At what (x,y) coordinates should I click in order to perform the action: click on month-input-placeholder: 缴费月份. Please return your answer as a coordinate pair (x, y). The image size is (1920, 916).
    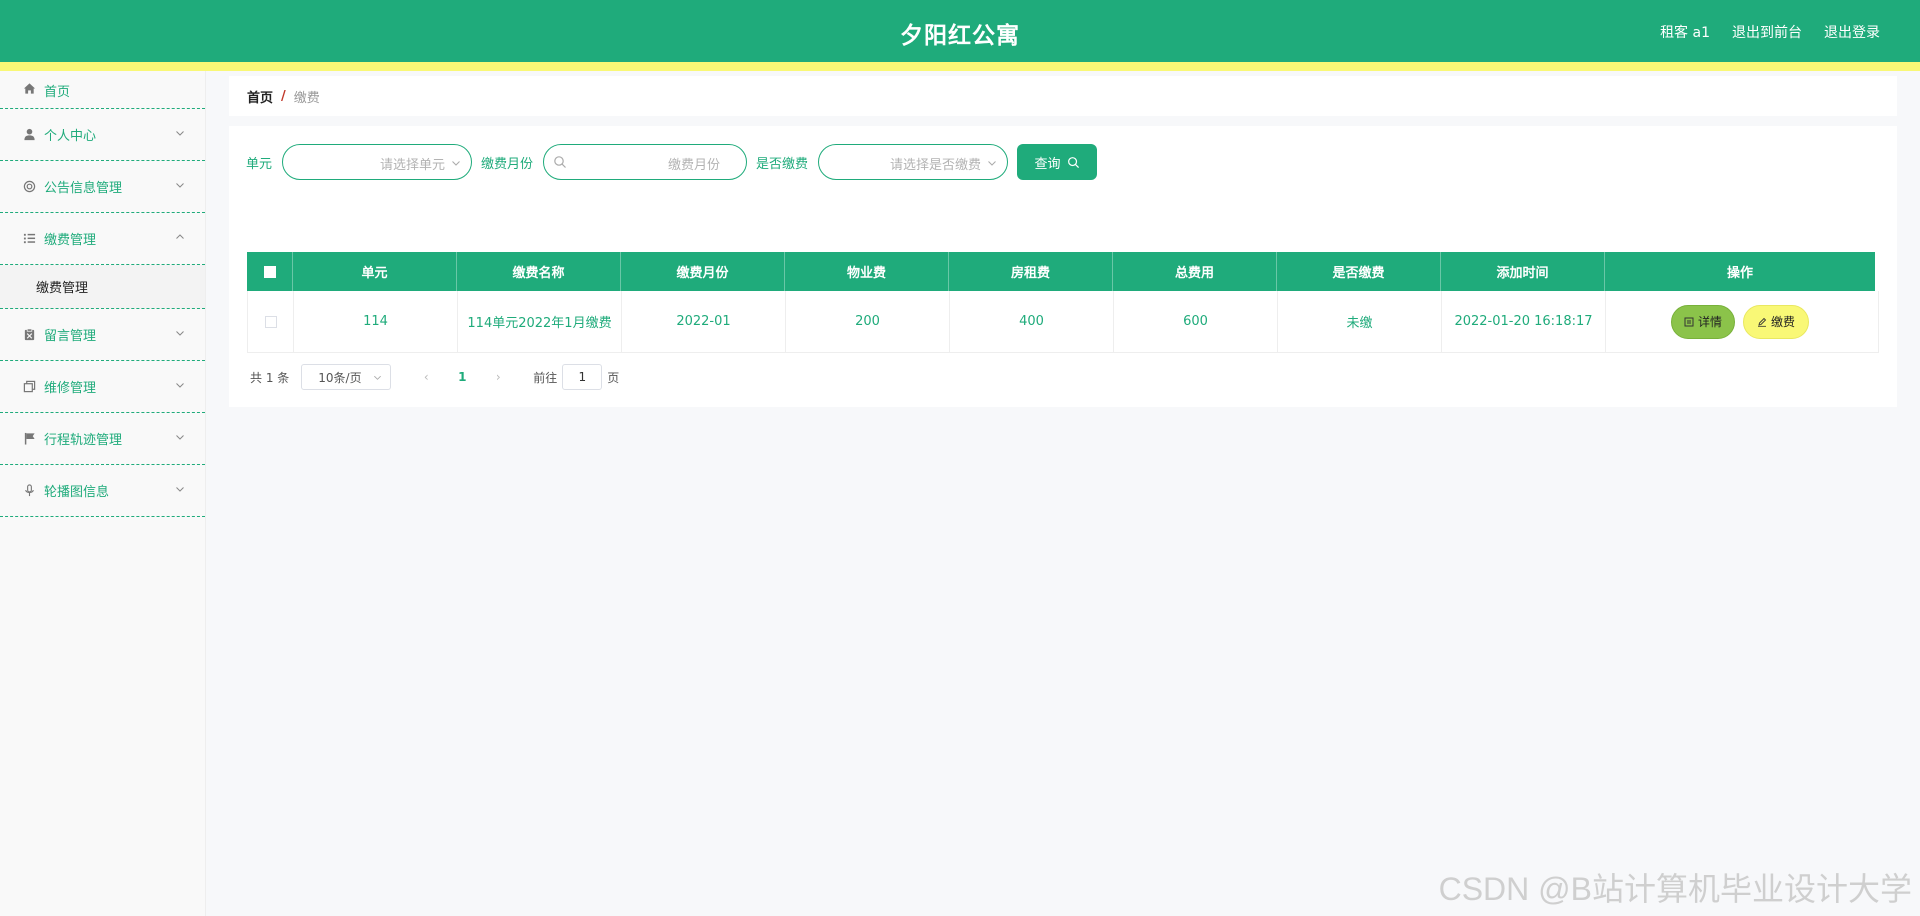
    Looking at the image, I should click on (694, 165).